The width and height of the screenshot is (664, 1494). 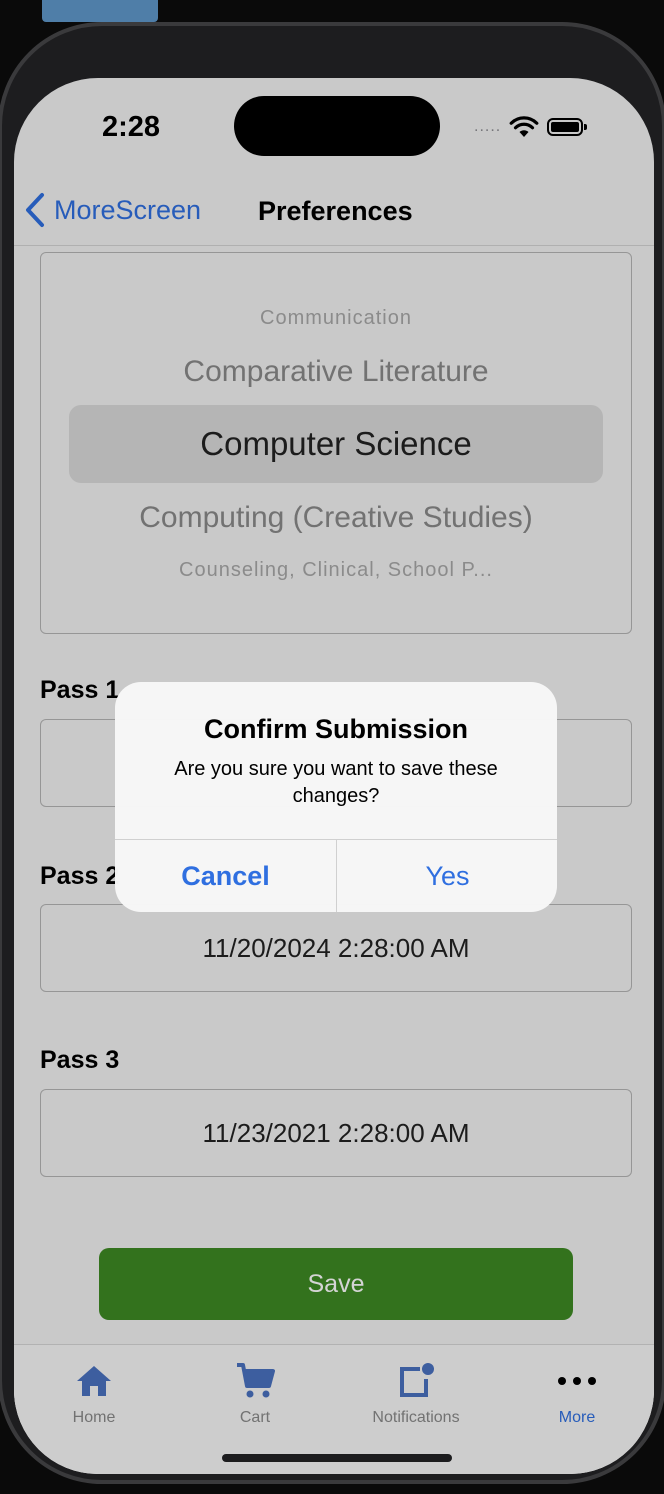 What do you see at coordinates (335, 729) in the screenshot?
I see `dialog-title: Confirm Submission` at bounding box center [335, 729].